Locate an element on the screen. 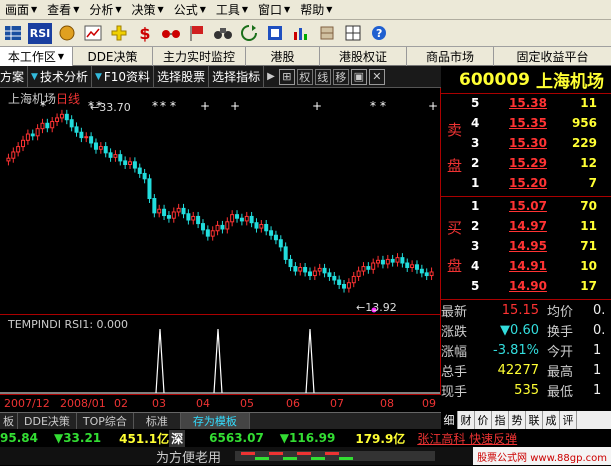  tab-select-stock: 选择股票 is located at coordinates (182, 76).